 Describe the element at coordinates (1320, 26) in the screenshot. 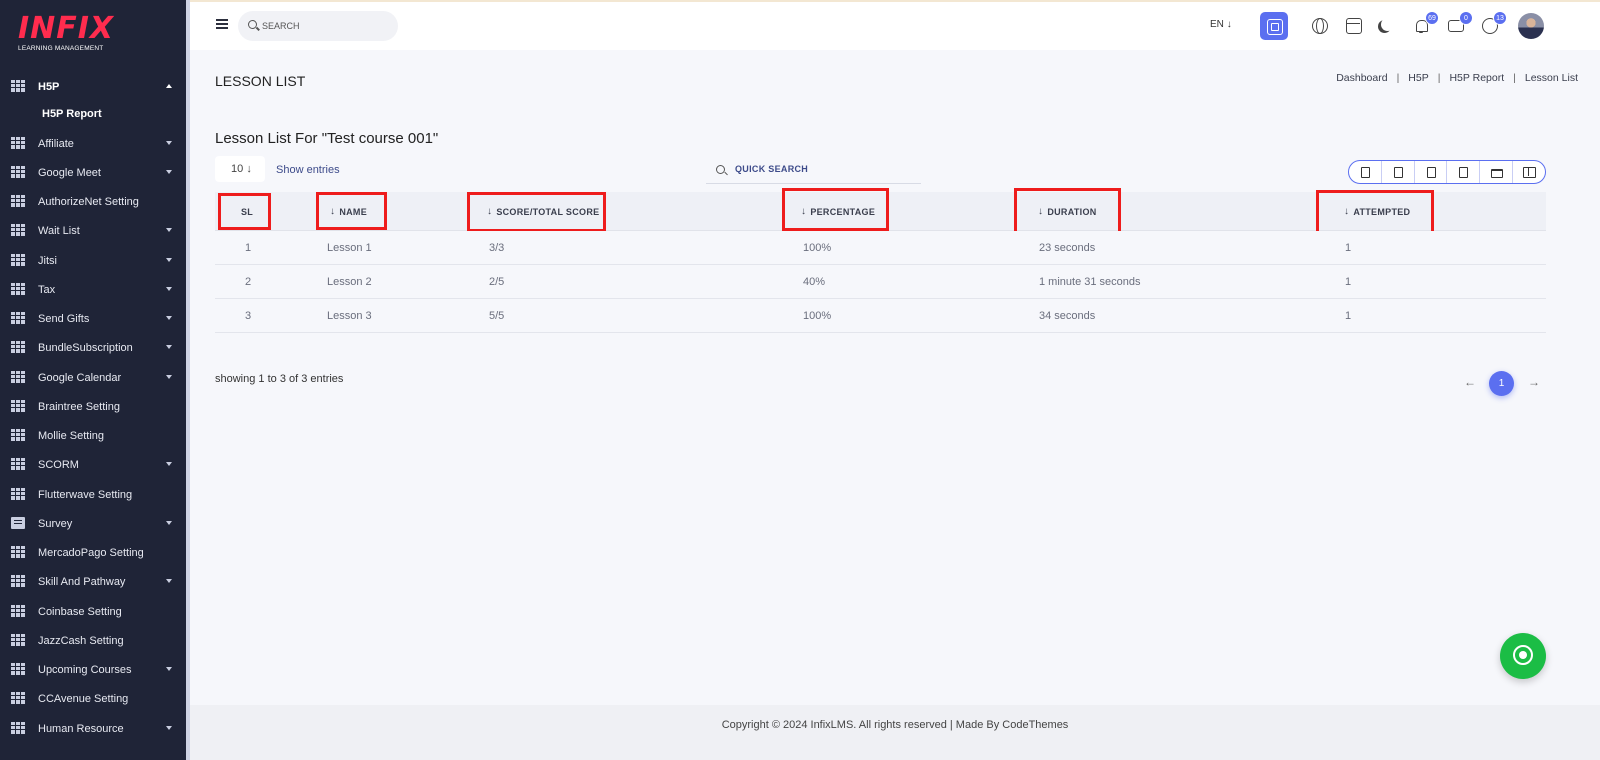

I see `globe-icon` at that location.